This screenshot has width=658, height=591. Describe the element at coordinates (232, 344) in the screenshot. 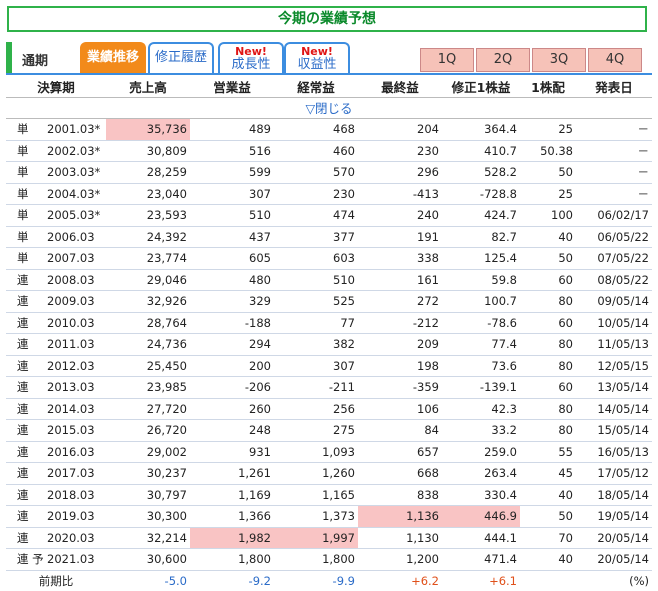

I see `row-operating-profit: 294` at that location.